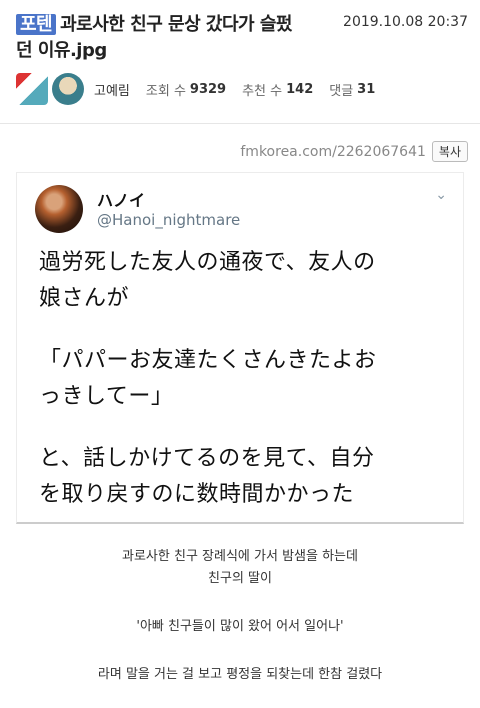 This screenshot has width=480, height=708. What do you see at coordinates (61, 50) in the screenshot?
I see `post-title-line-2: 던 이유.jpg` at bounding box center [61, 50].